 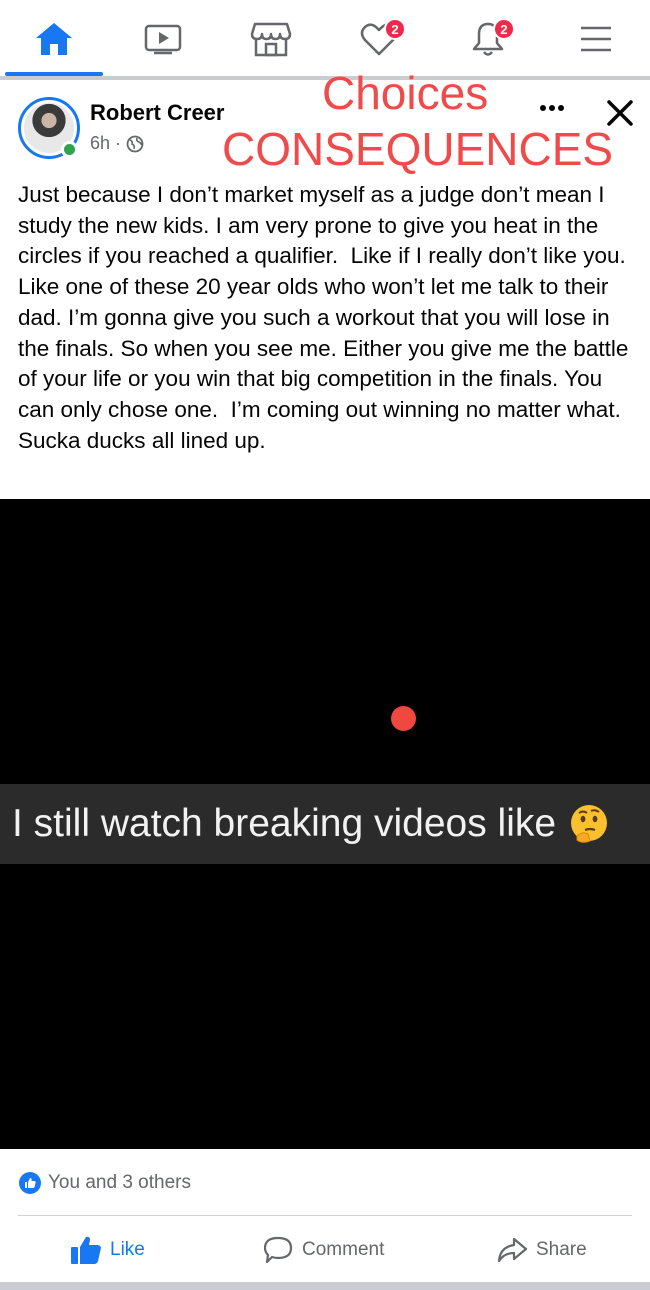 I want to click on video-caption-bar: I still watch breaking videos like, so click(x=325, y=824).